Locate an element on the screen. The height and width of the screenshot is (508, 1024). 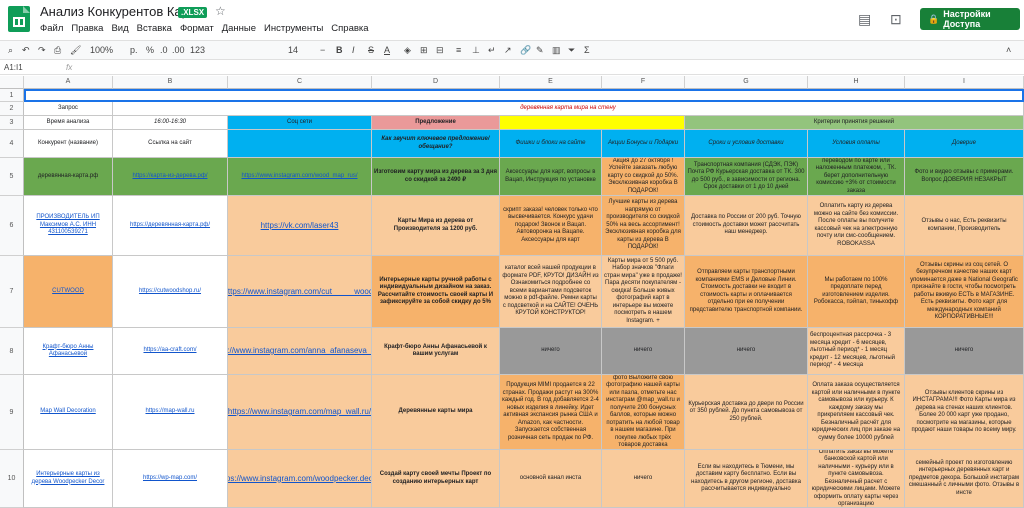
cell-g3-criteria: Критерии принятия решений is located at coordinates (854, 123).